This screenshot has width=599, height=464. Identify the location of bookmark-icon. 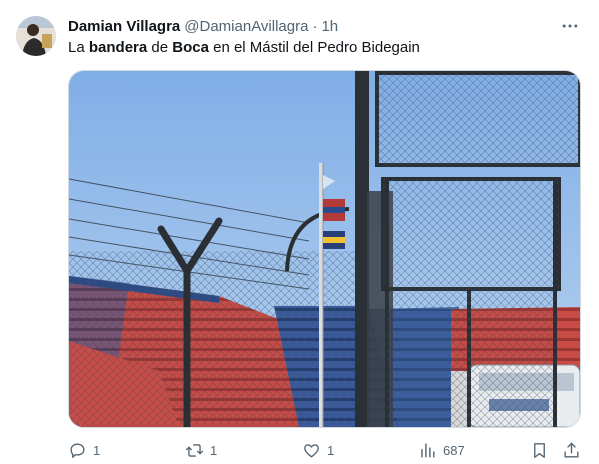
(539, 450).